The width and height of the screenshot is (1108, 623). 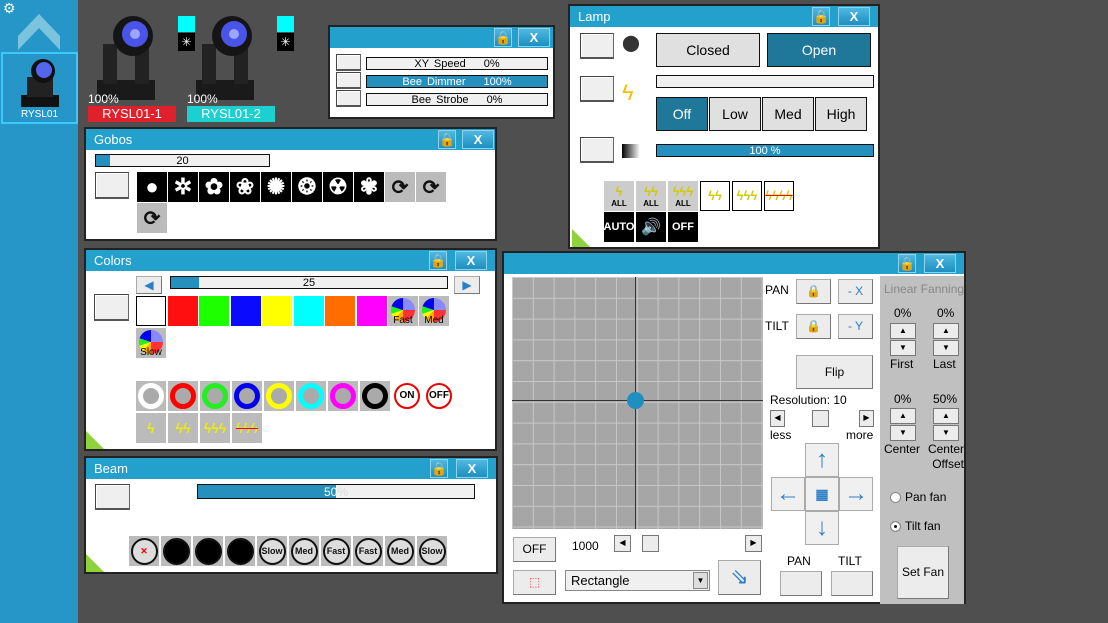 I want to click on fixture-group-tile: RYSL01, so click(x=39, y=88).